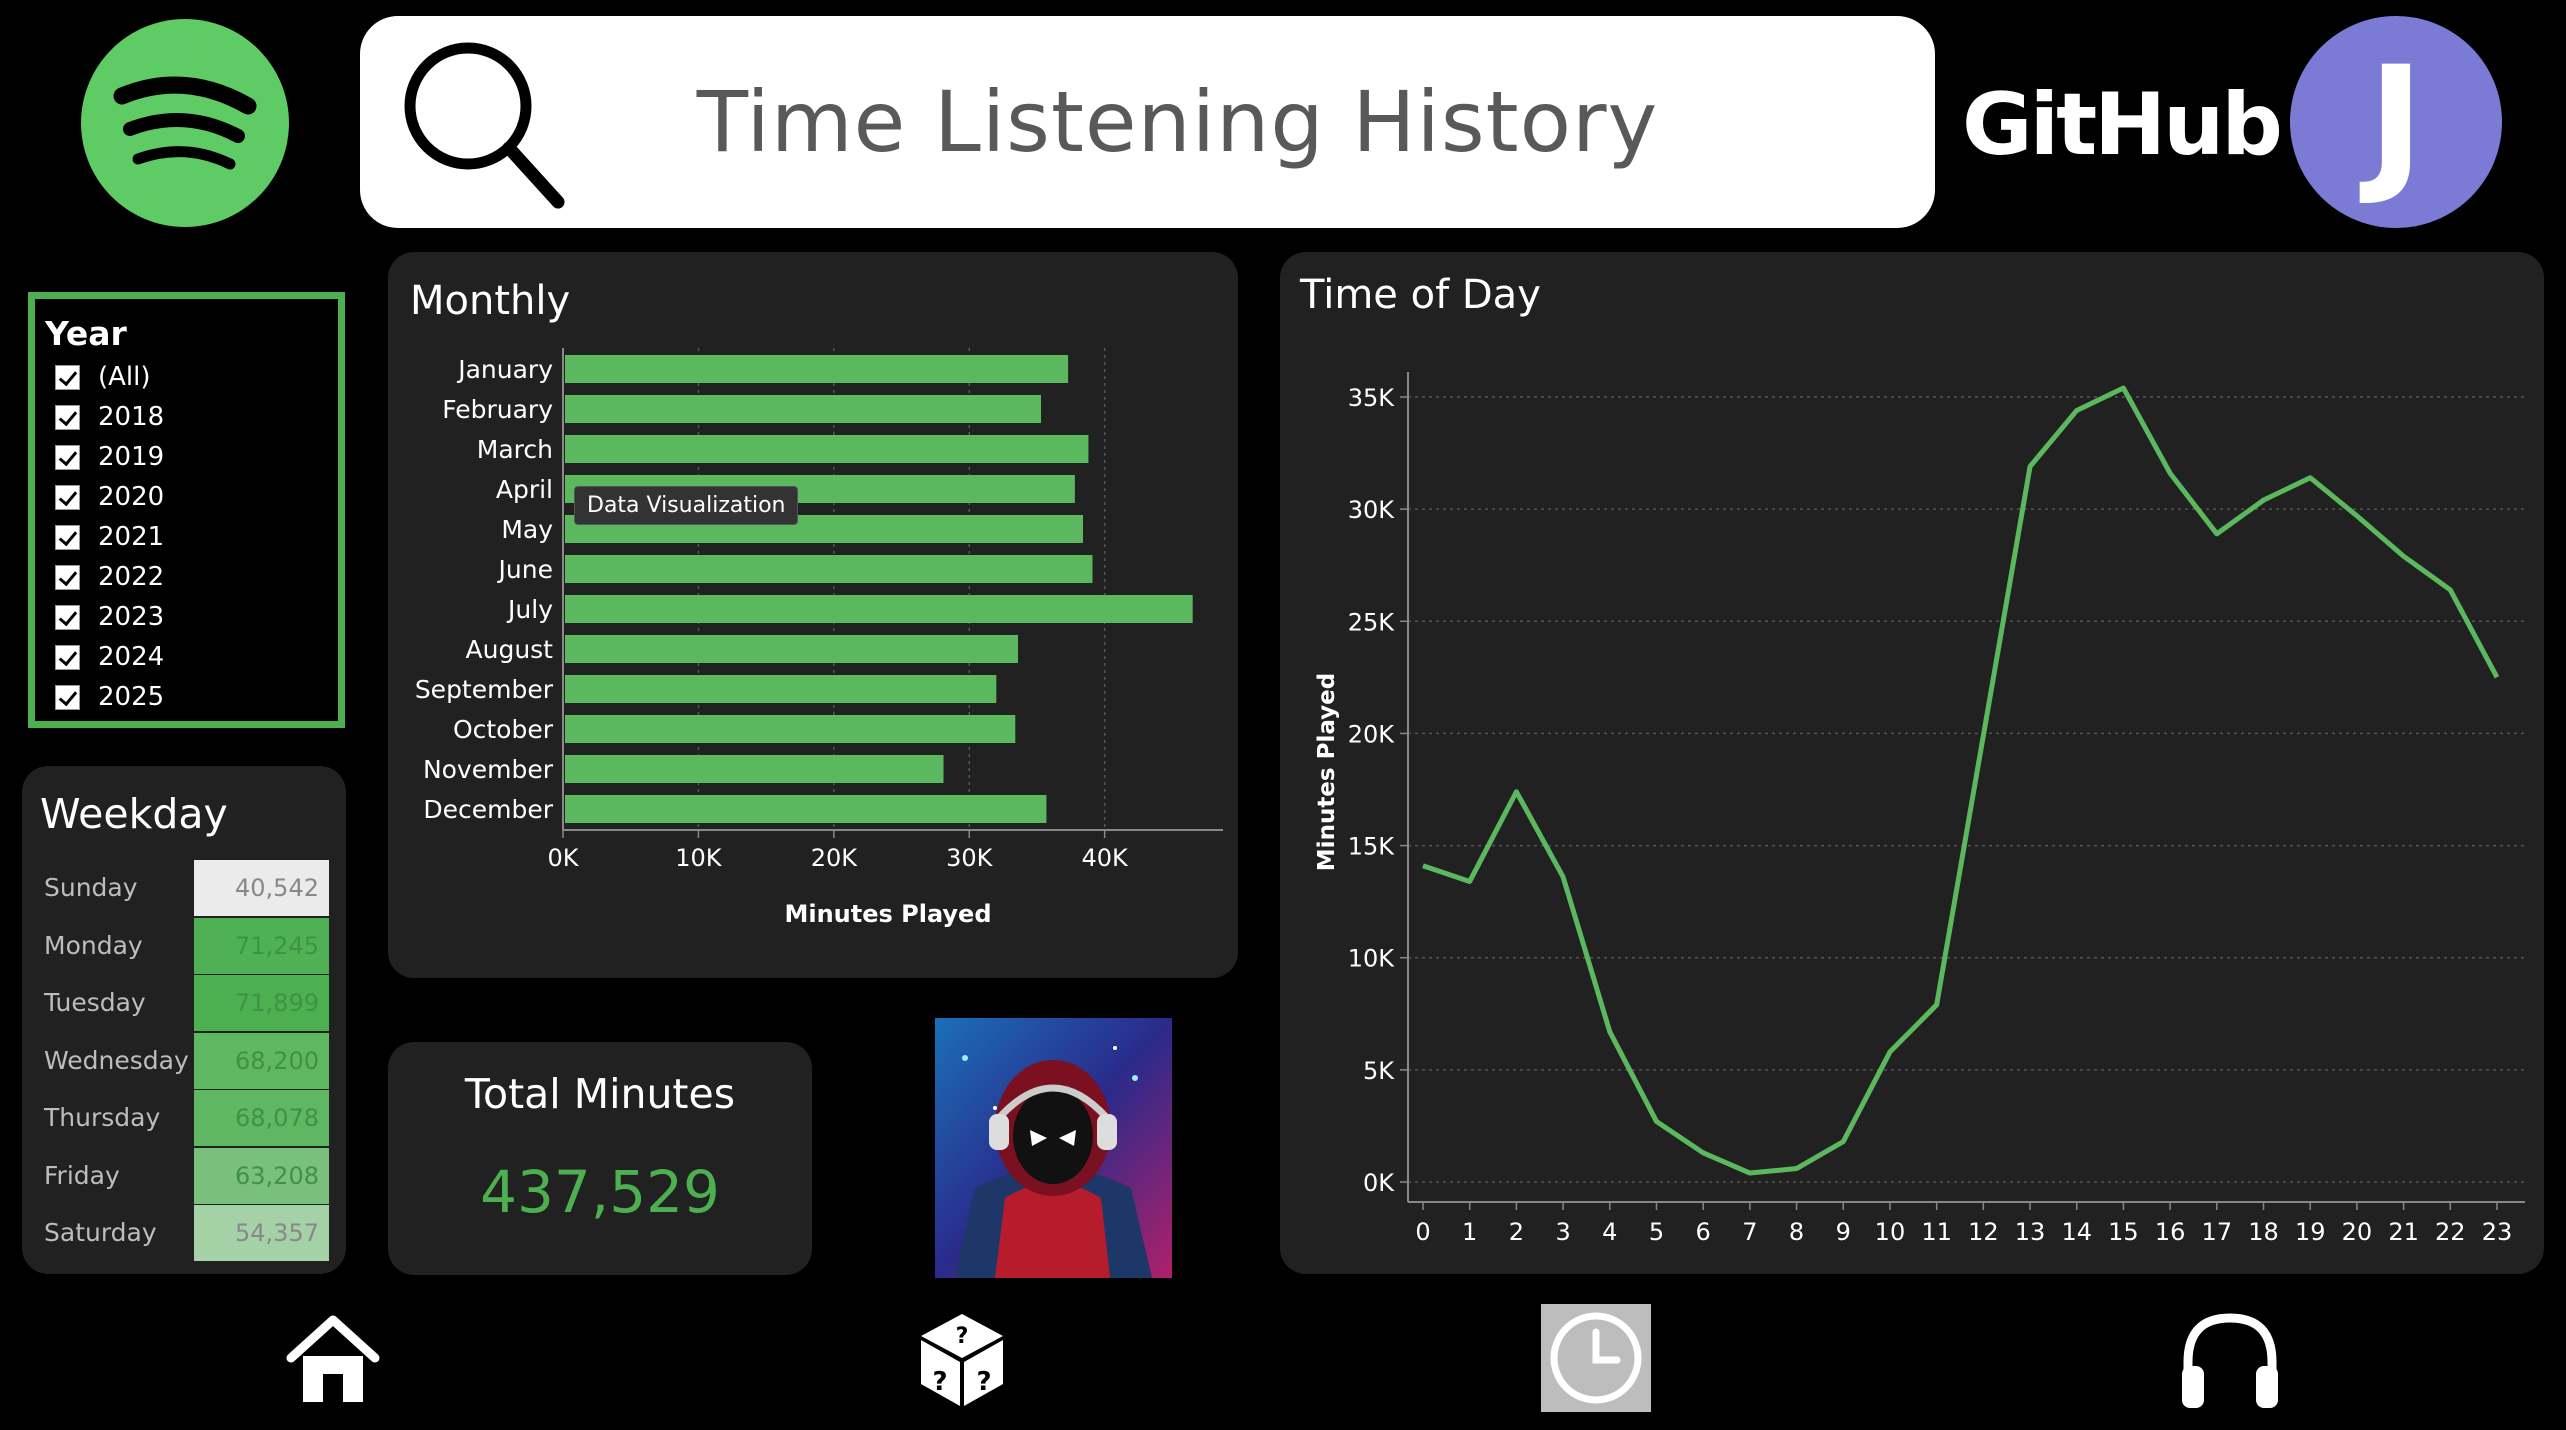 Image resolution: width=2566 pixels, height=1430 pixels. Describe the element at coordinates (1372, 398) in the screenshot. I see `y-tick-label: 35K` at that location.